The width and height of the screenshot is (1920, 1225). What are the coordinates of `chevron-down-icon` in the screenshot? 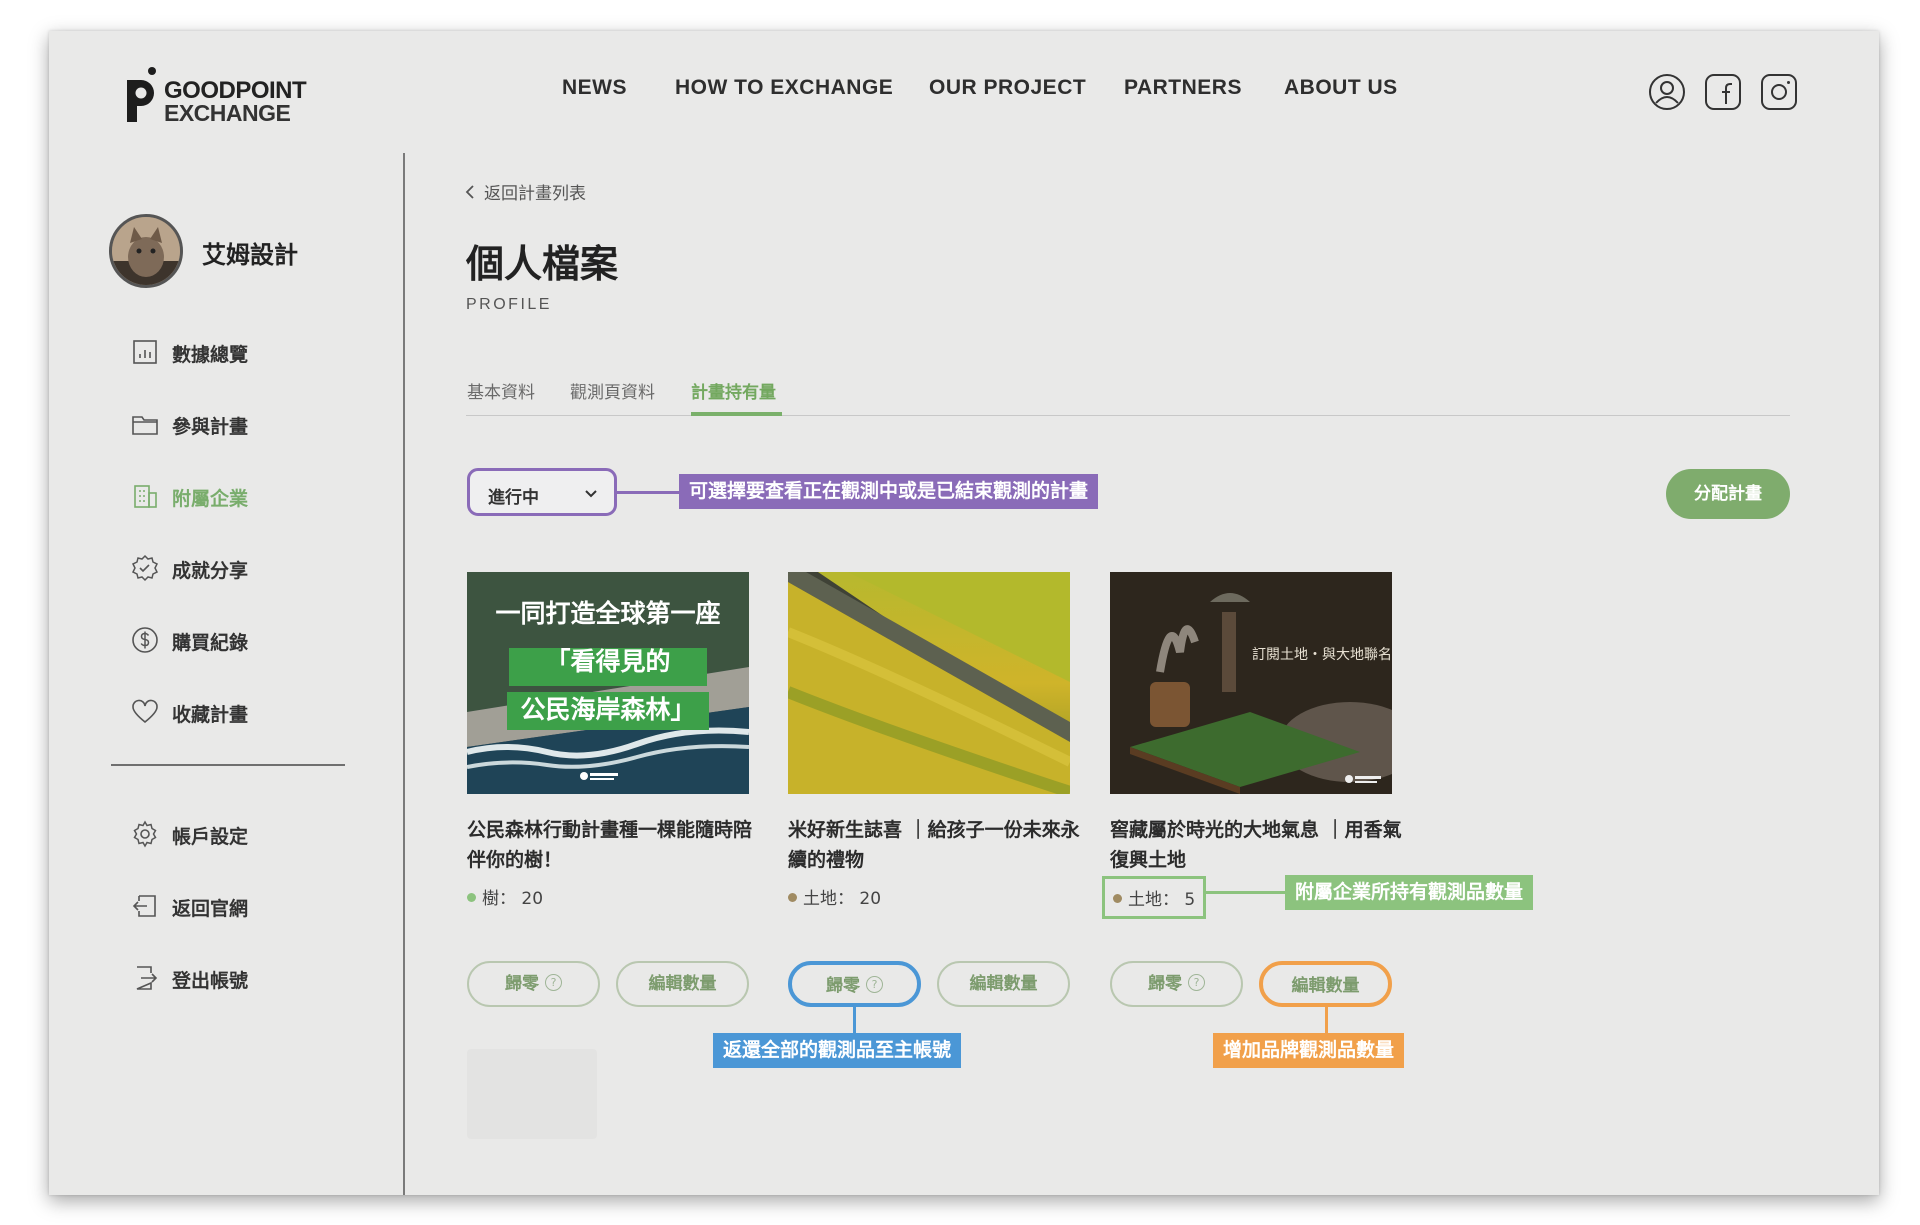 It's located at (591, 494).